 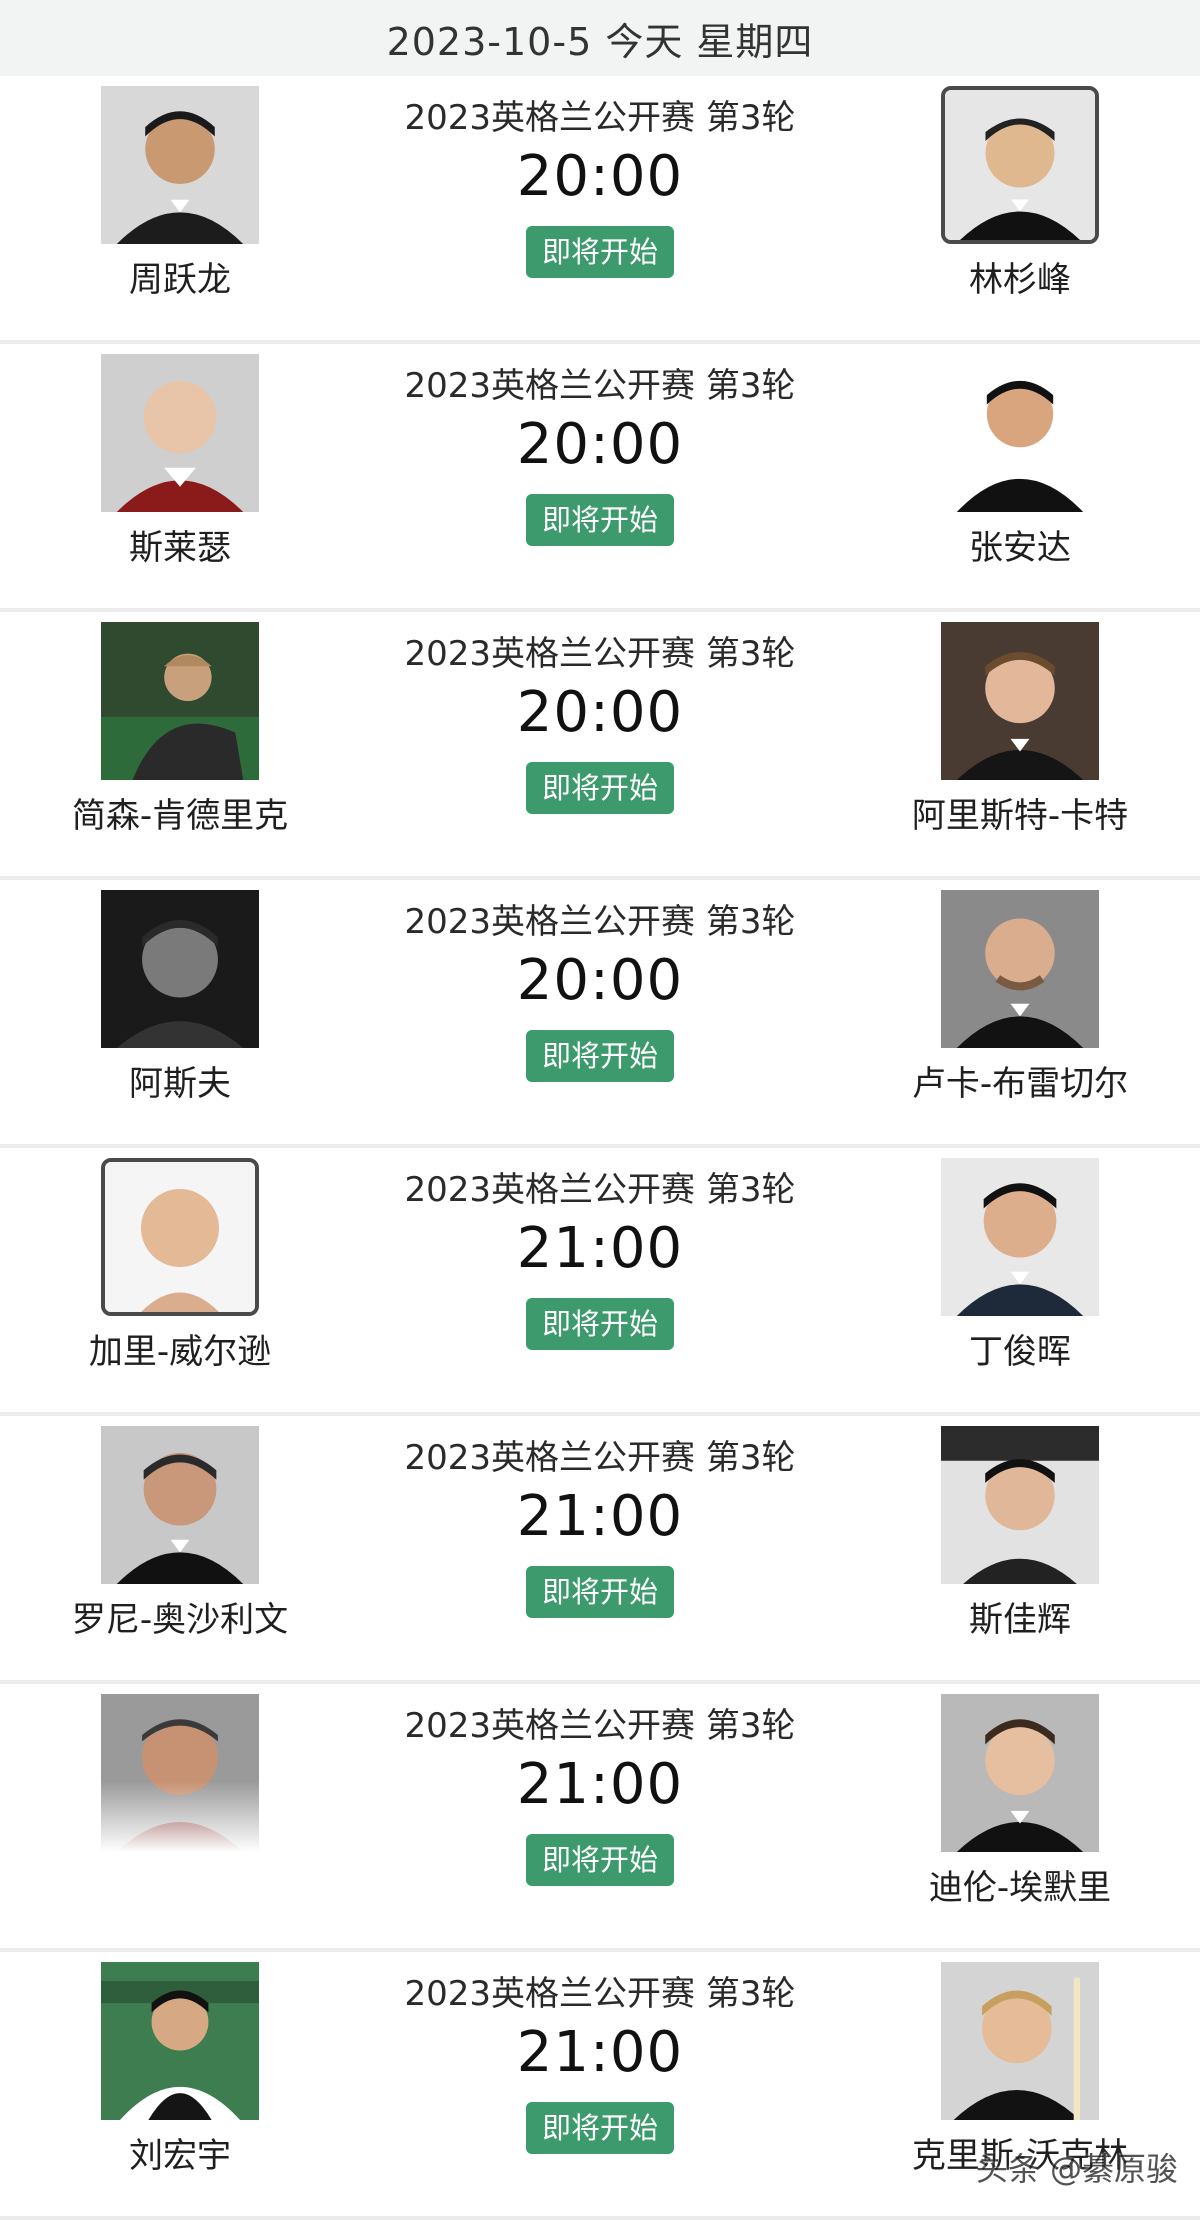 I want to click on home-player: 斯莱瑟, so click(x=190, y=461).